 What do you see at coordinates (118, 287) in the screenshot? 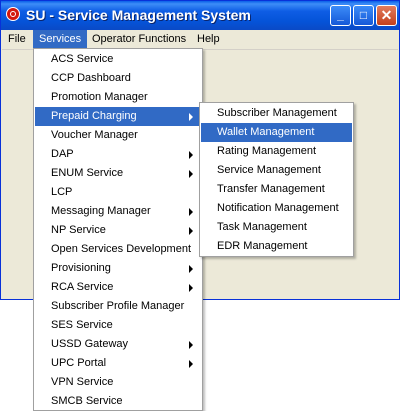
I see `menu-item-rca-service: RCA Service` at bounding box center [118, 287].